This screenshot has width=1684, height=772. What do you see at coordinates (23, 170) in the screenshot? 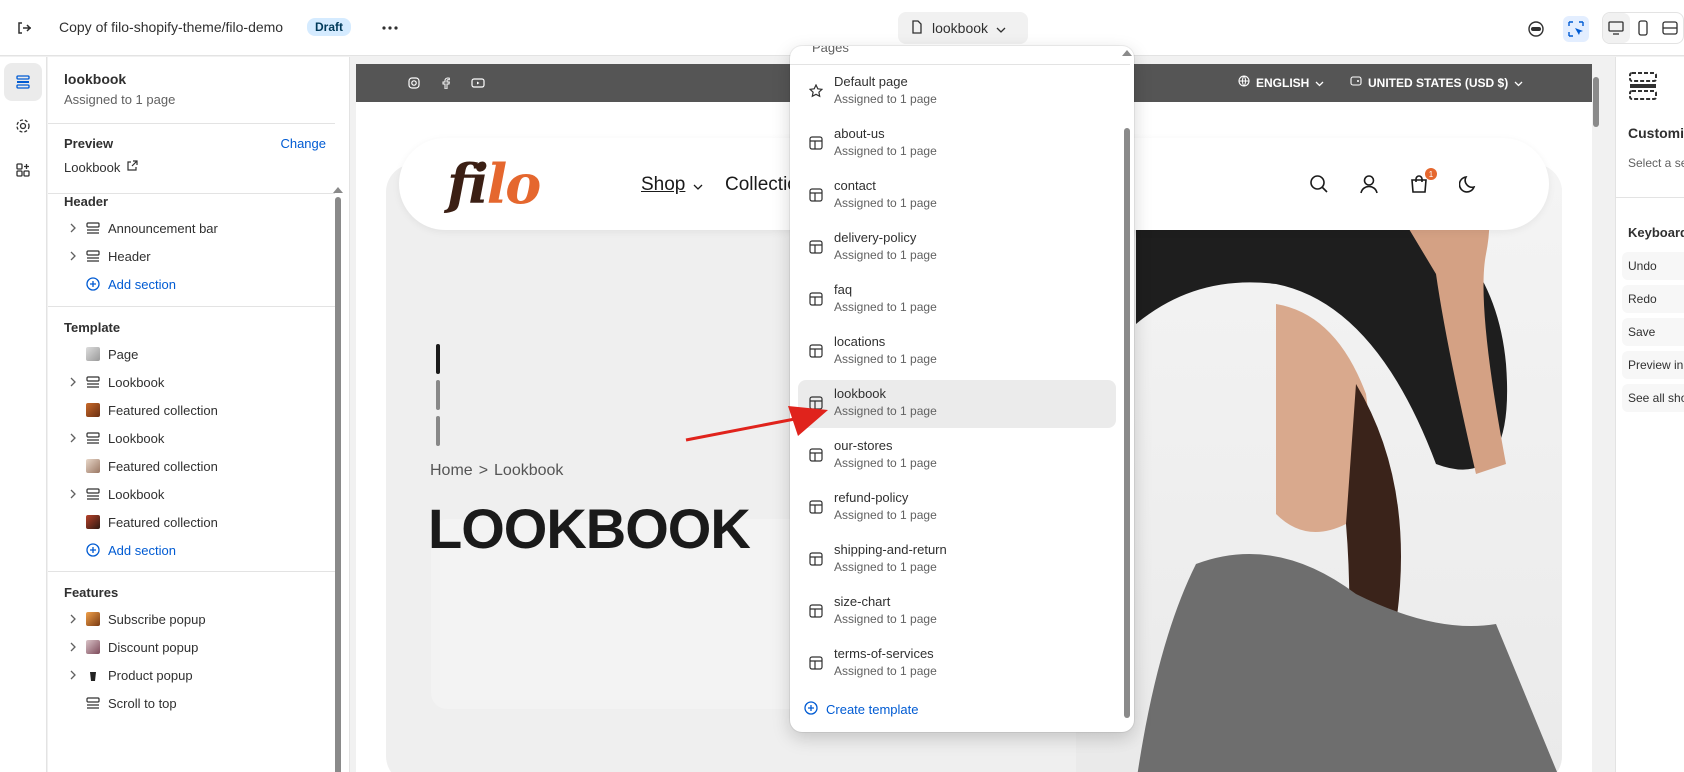
I see `apps-icon` at bounding box center [23, 170].